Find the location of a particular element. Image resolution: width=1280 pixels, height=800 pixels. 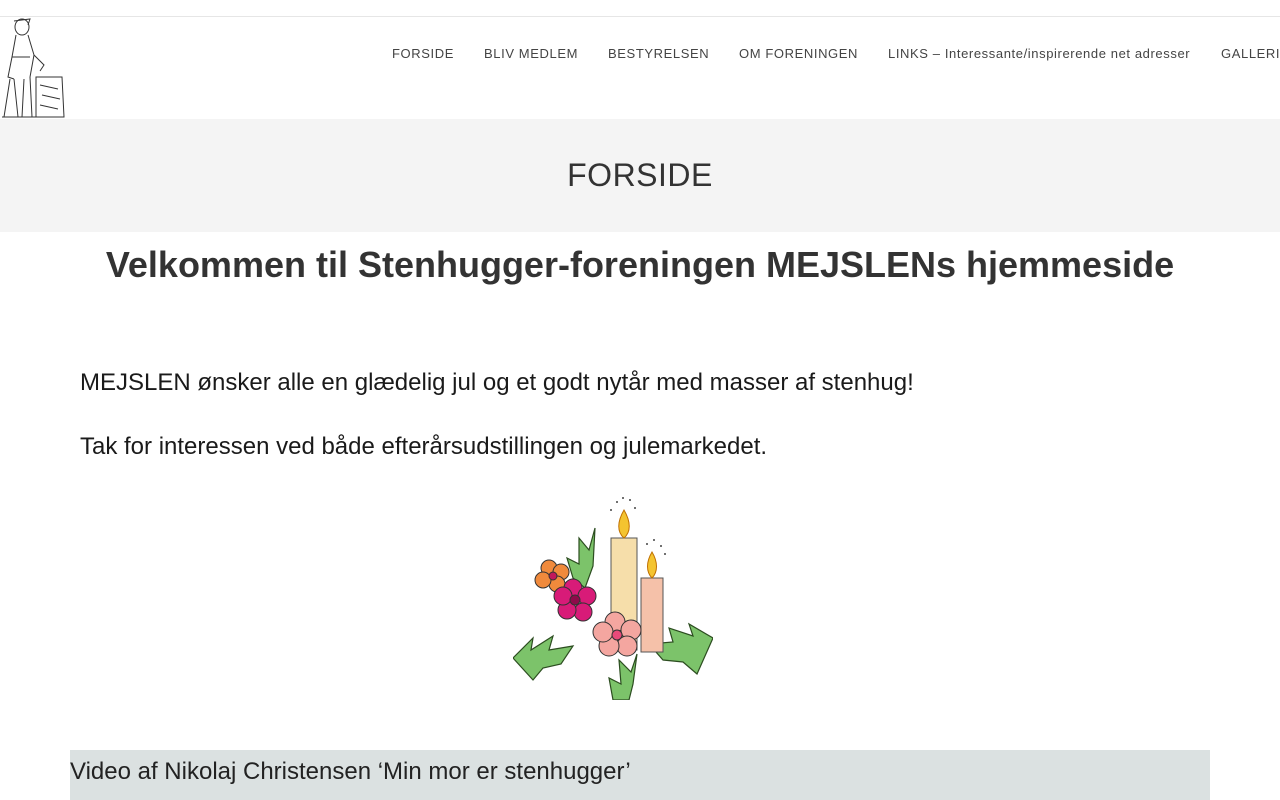

page-title: FORSIDE is located at coordinates (640, 175).